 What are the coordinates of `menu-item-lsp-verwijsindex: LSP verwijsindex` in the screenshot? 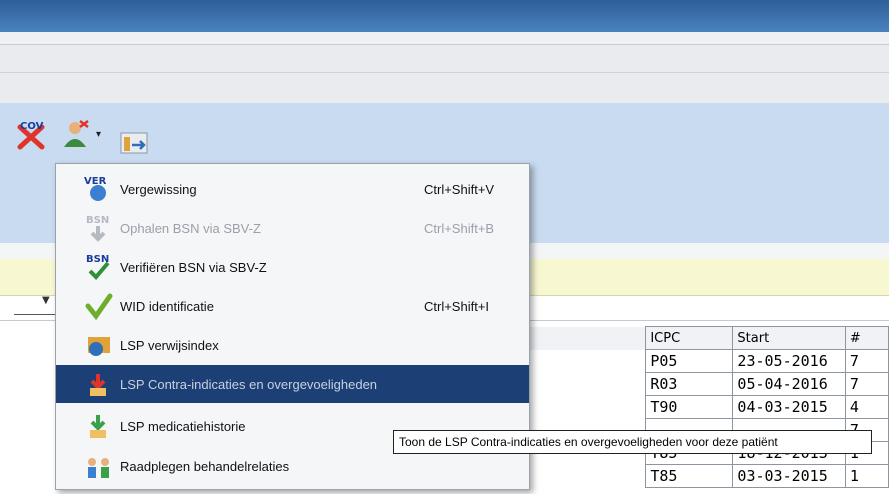 It's located at (292, 345).